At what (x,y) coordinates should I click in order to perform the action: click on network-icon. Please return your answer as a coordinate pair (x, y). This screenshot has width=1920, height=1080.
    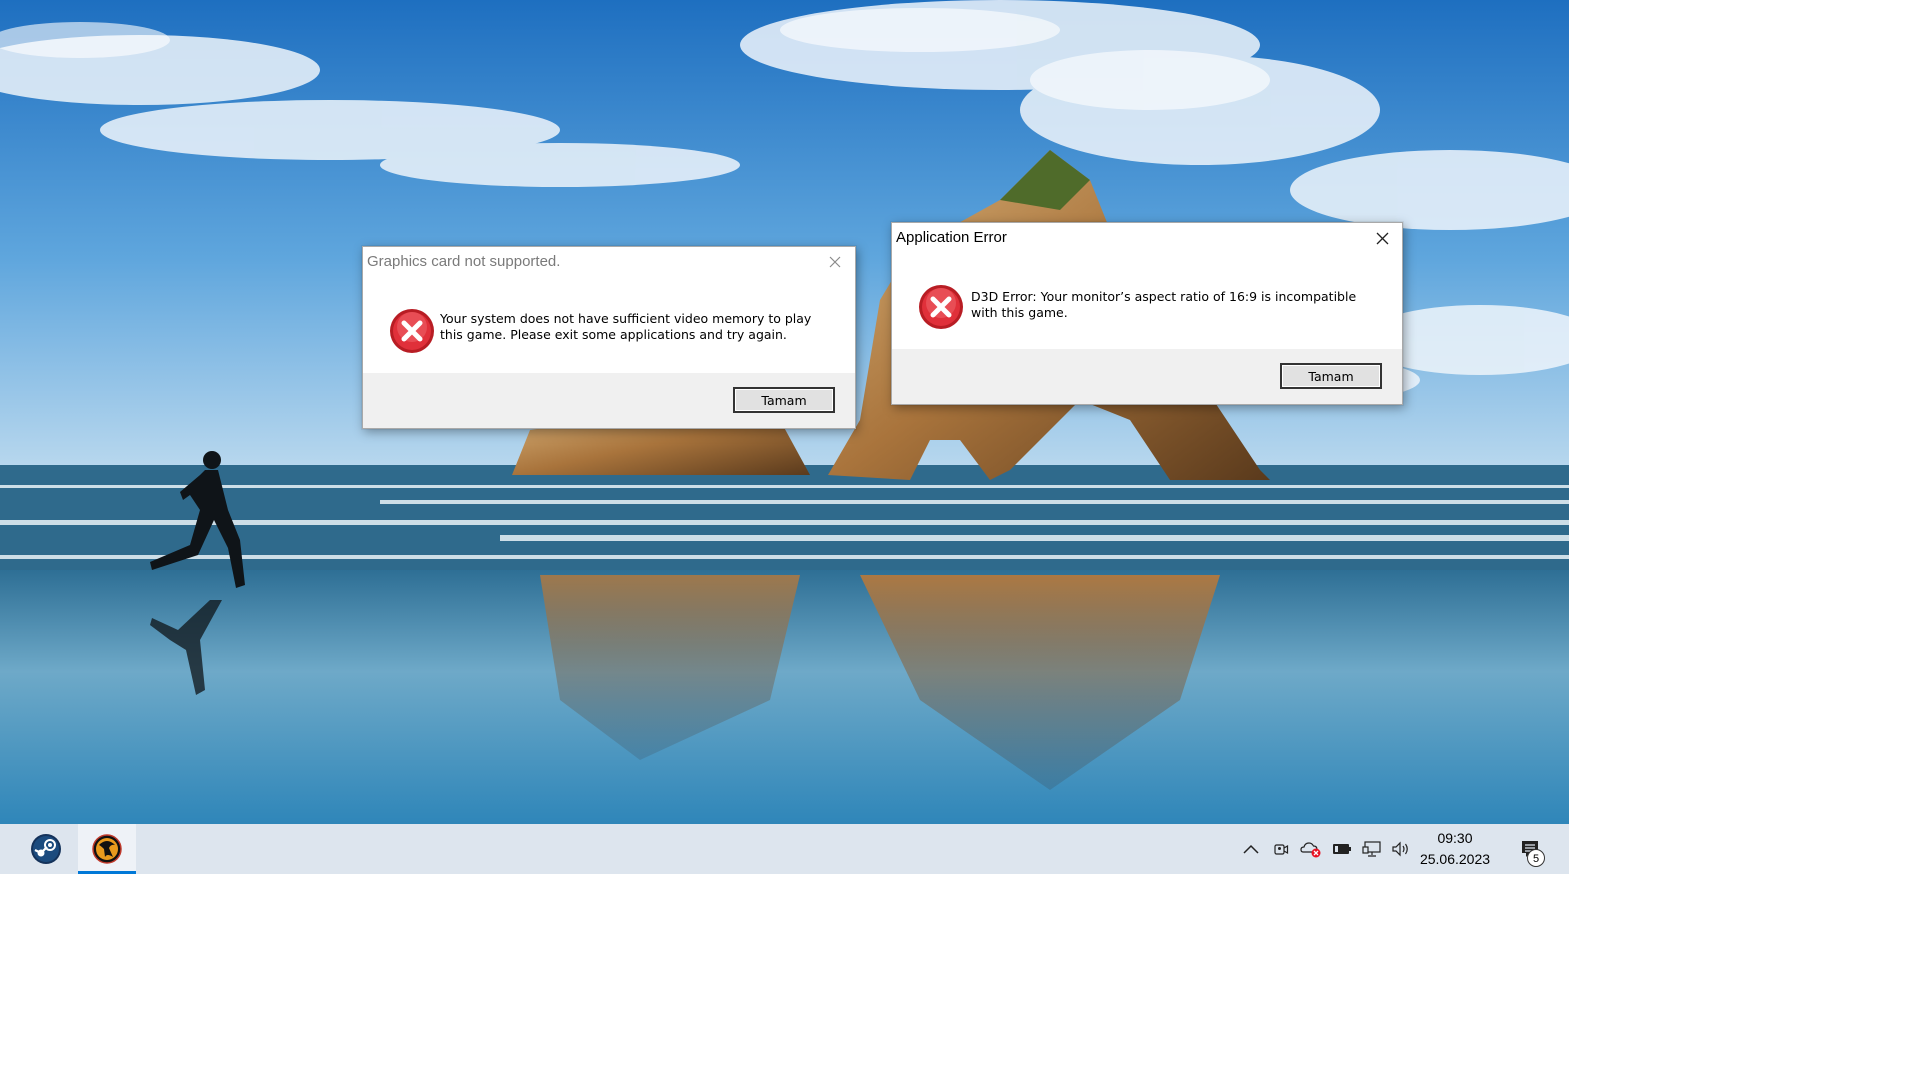
    Looking at the image, I should click on (1371, 849).